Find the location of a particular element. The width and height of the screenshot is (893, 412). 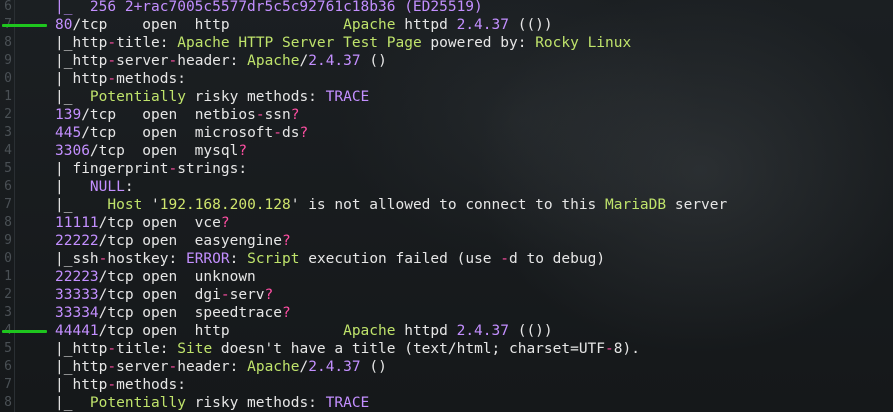

output-line: 22222/tcp open easyengine? is located at coordinates (173, 241).